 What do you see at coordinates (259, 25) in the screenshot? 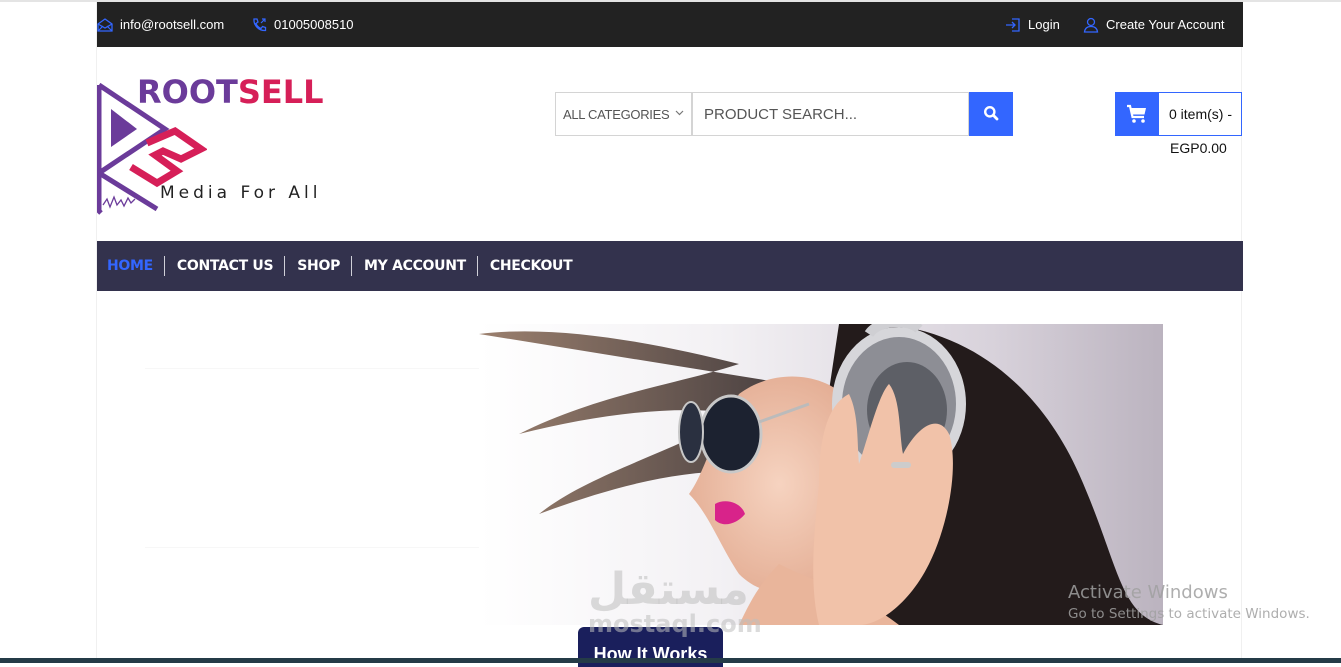
I see `phone-icon` at bounding box center [259, 25].